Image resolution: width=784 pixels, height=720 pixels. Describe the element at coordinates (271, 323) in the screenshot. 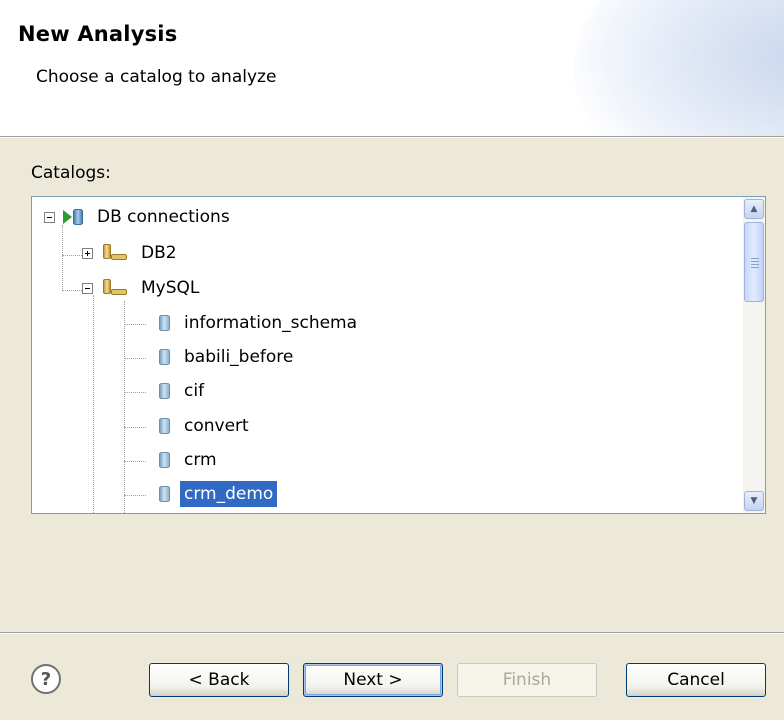

I see `tree-node-label: information_schema` at that location.